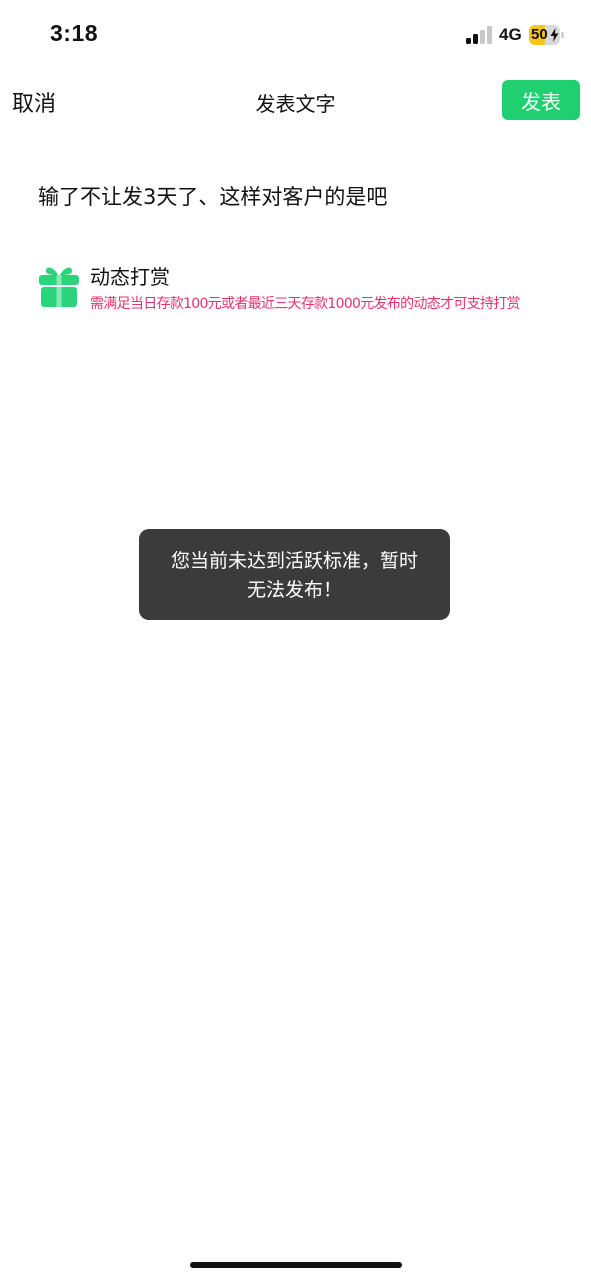 Image resolution: width=591 pixels, height=1280 pixels. What do you see at coordinates (59, 287) in the screenshot?
I see `gift-icon` at bounding box center [59, 287].